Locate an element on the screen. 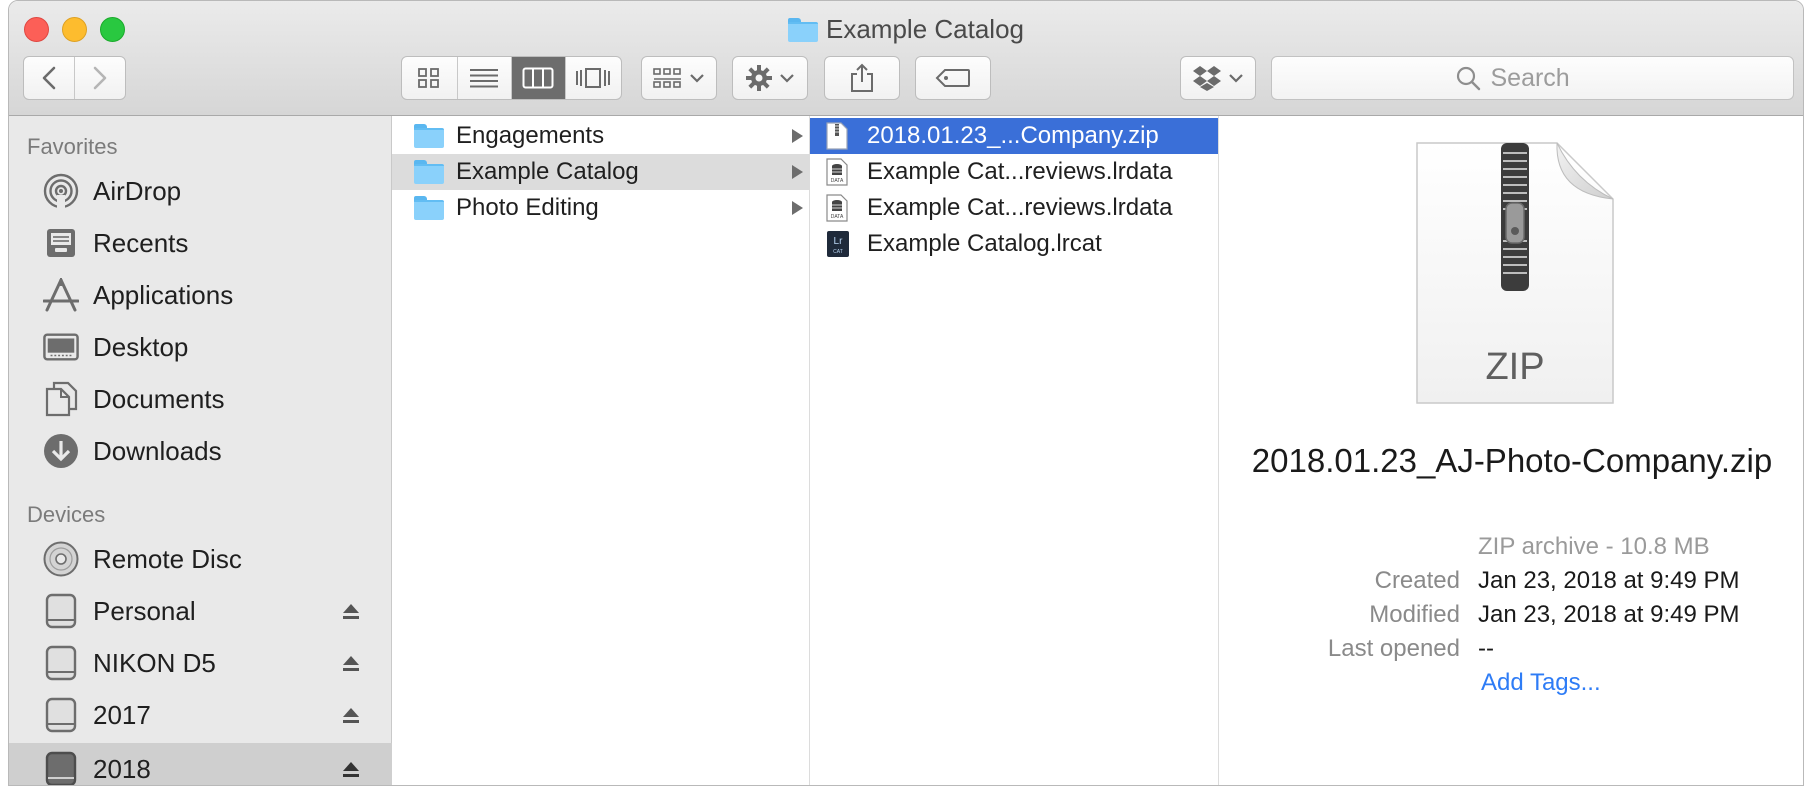  search-input is located at coordinates (1550, 78).